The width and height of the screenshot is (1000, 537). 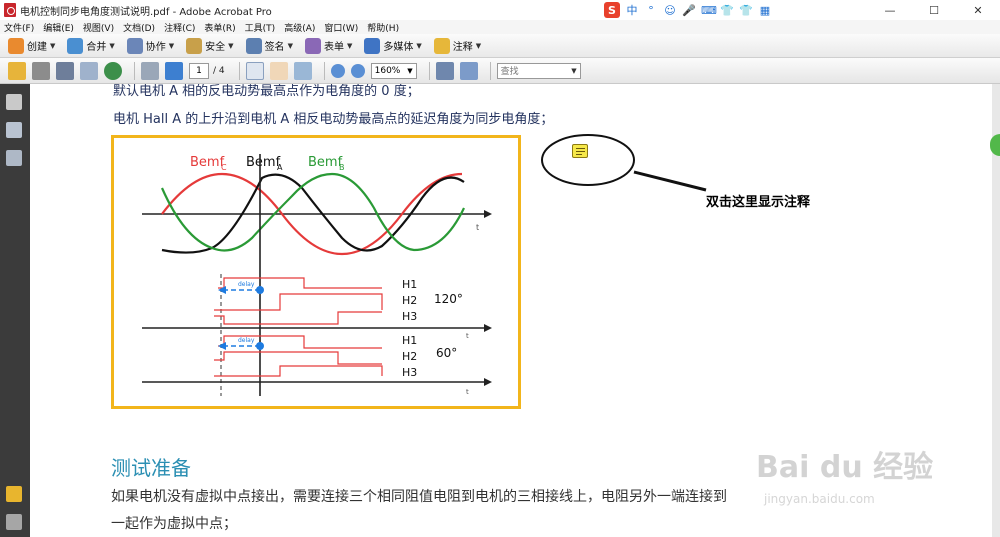 What do you see at coordinates (174, 524) in the screenshot?
I see `doc-paragraph-line2: 一起作为虚拟中点；` at bounding box center [174, 524].